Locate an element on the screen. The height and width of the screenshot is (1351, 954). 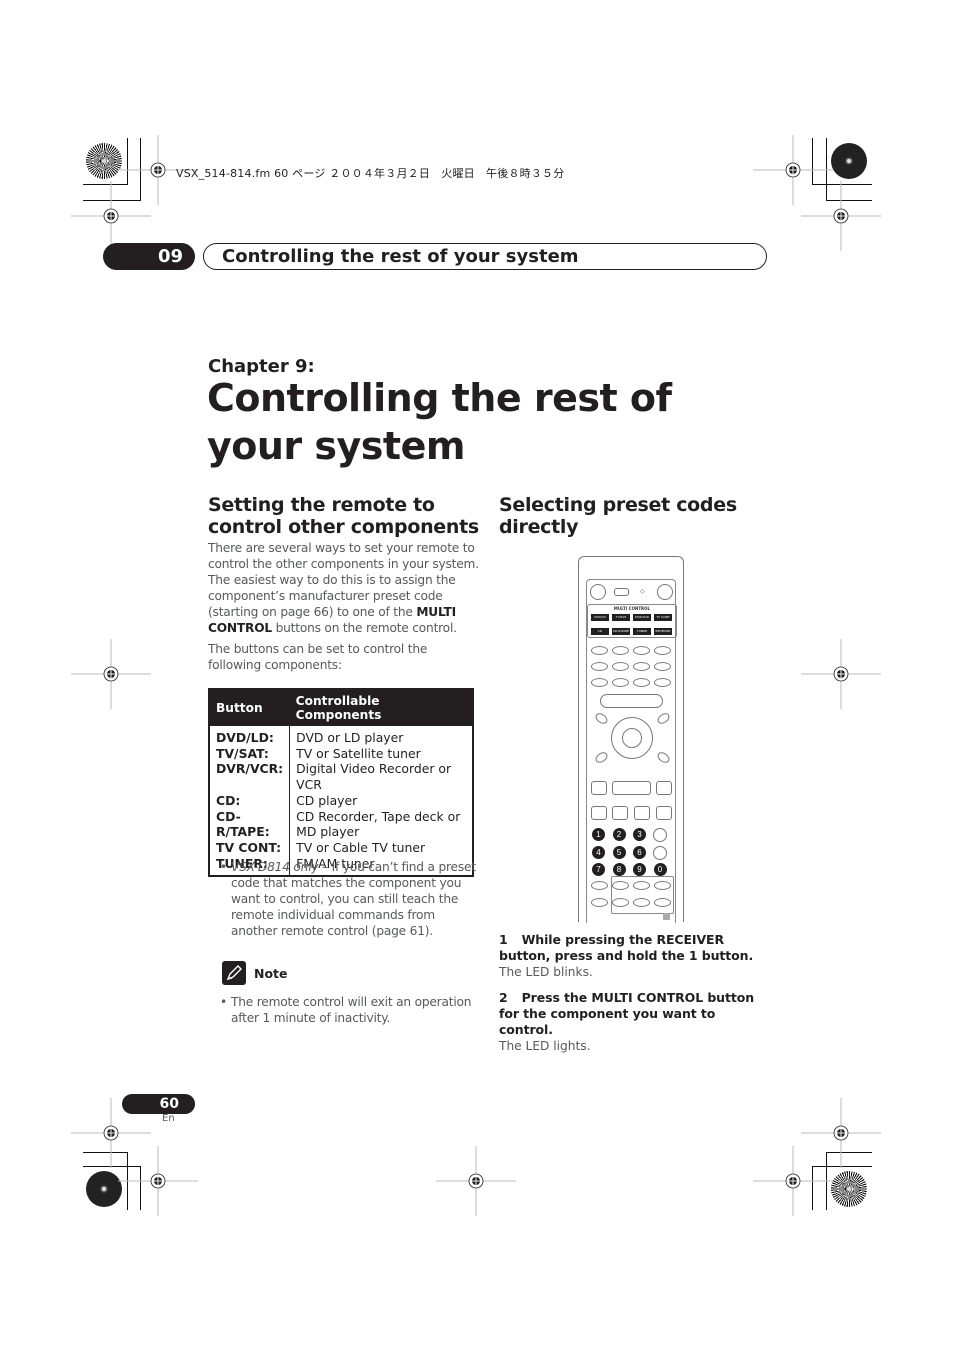
number-button-5: 5 is located at coordinates (619, 852).